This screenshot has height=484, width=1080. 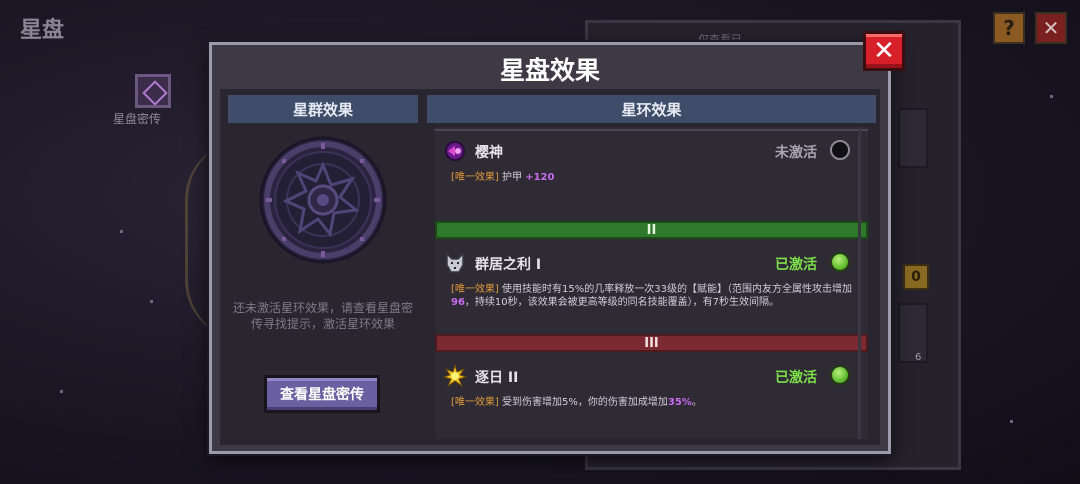 What do you see at coordinates (508, 265) in the screenshot?
I see `entry-name: 群居之利 I` at bounding box center [508, 265].